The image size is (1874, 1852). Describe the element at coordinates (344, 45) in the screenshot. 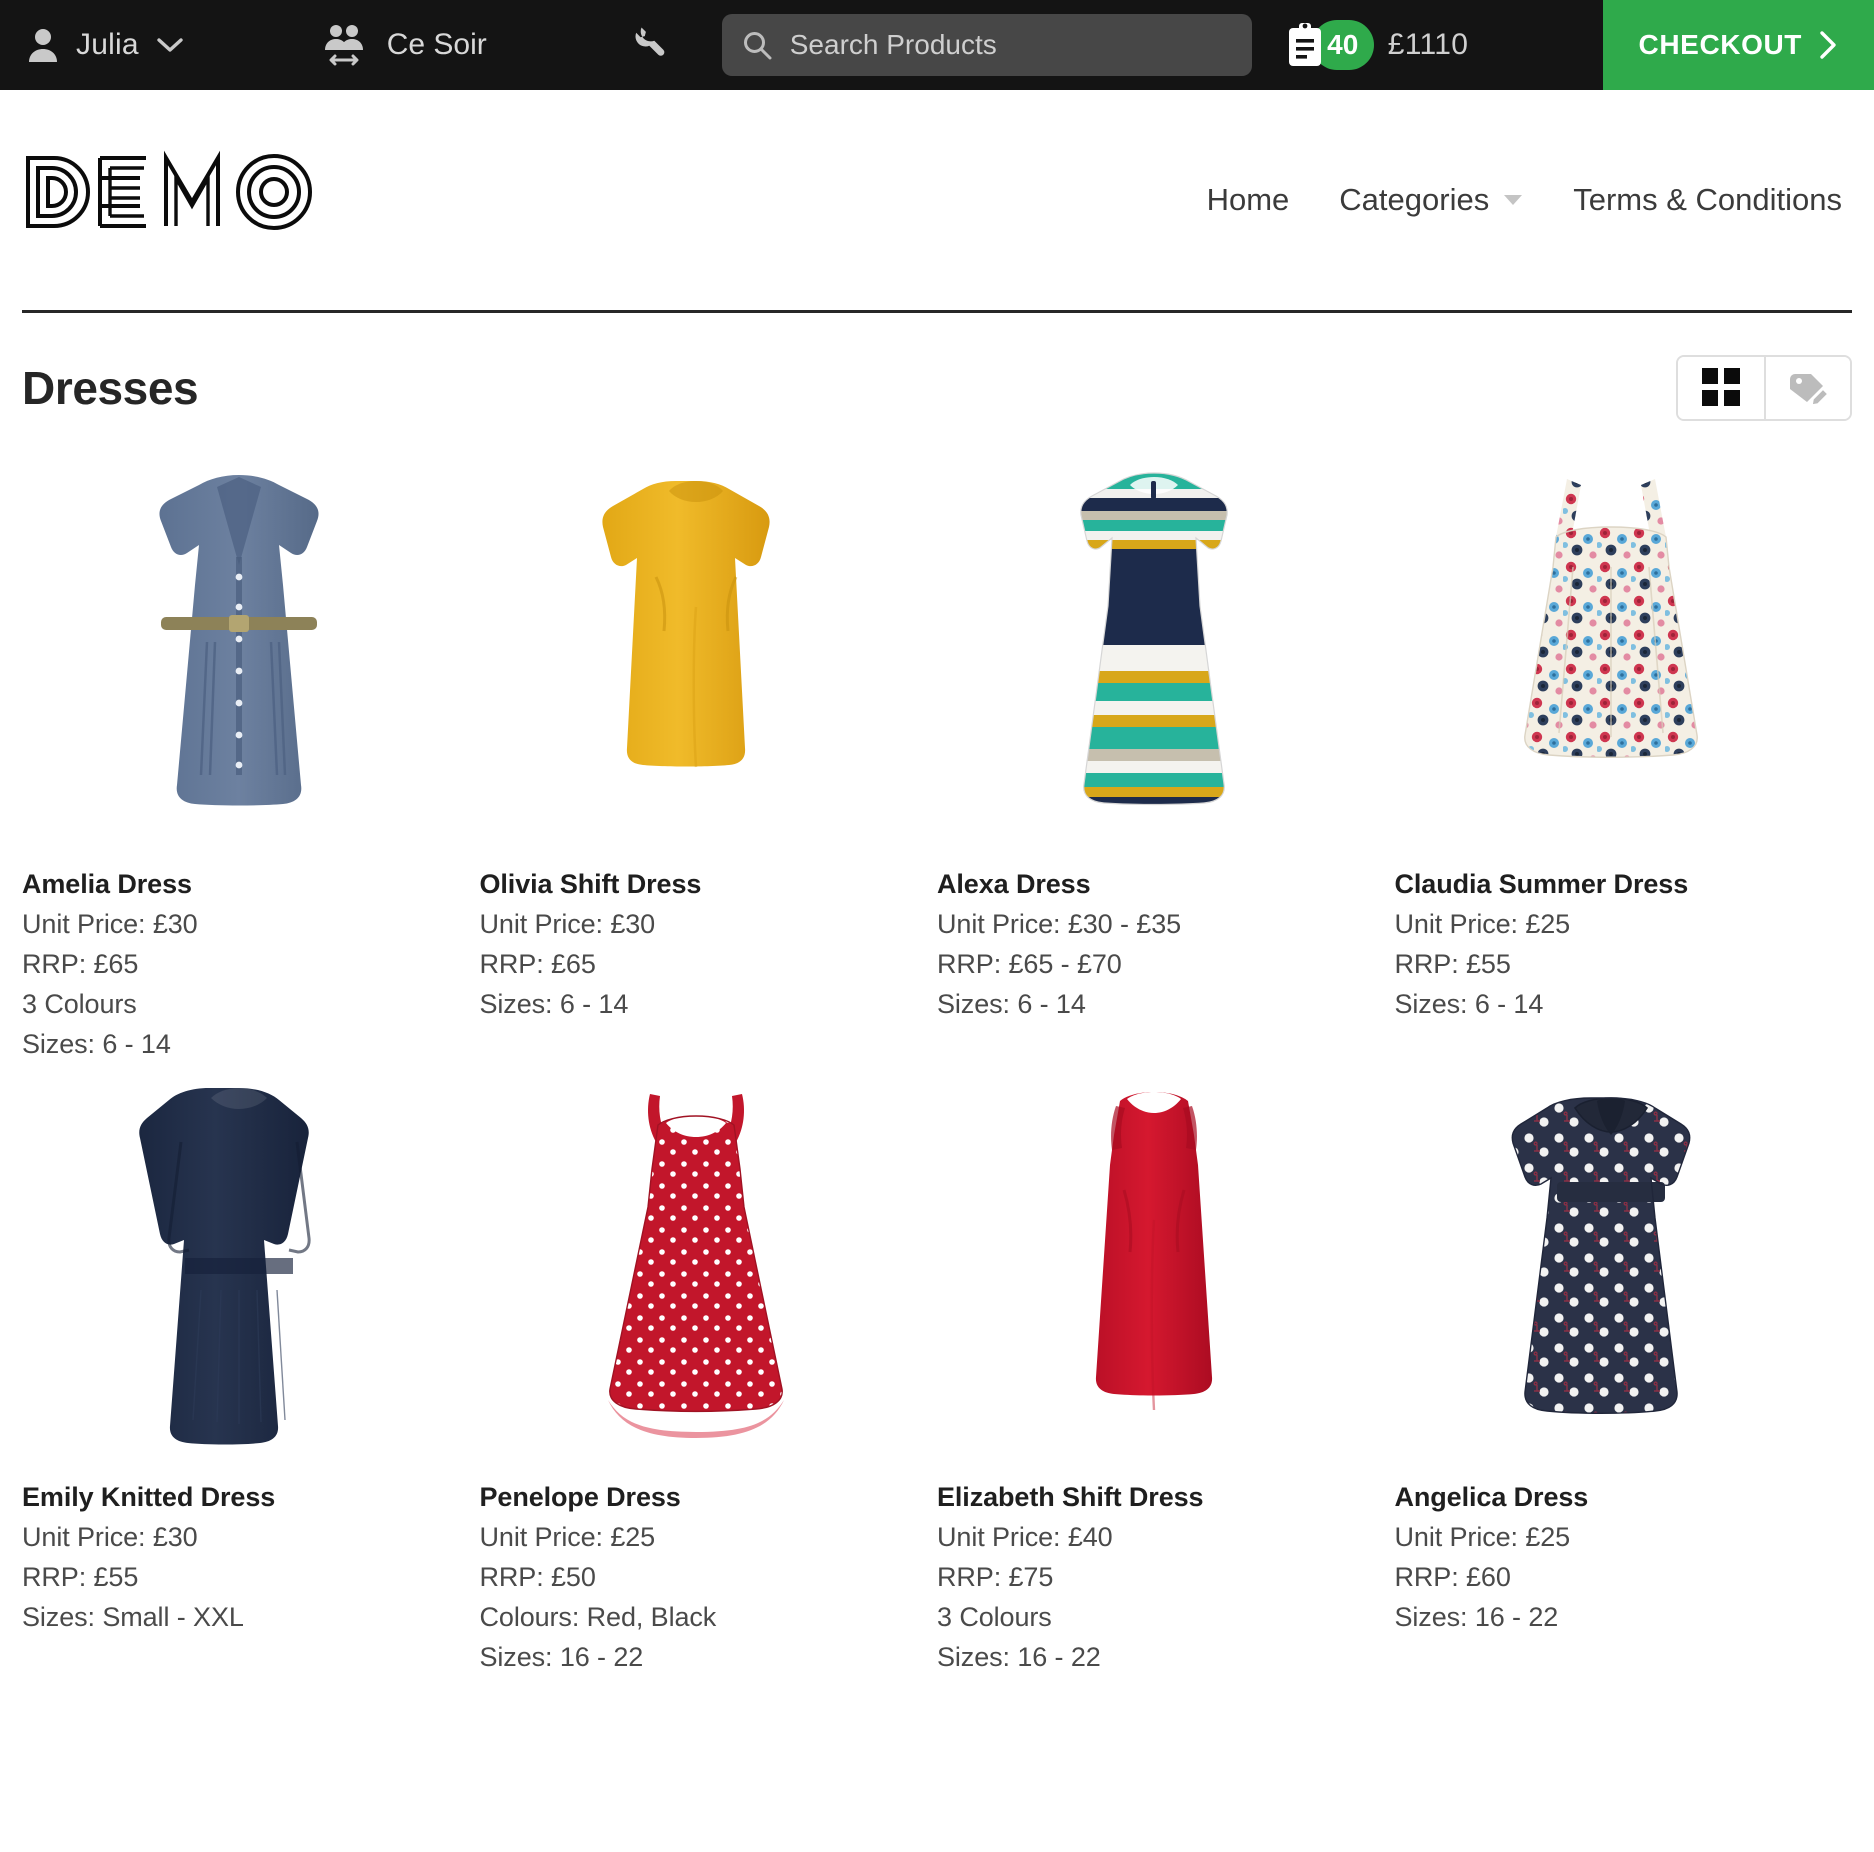

I see `people-switch-icon` at that location.